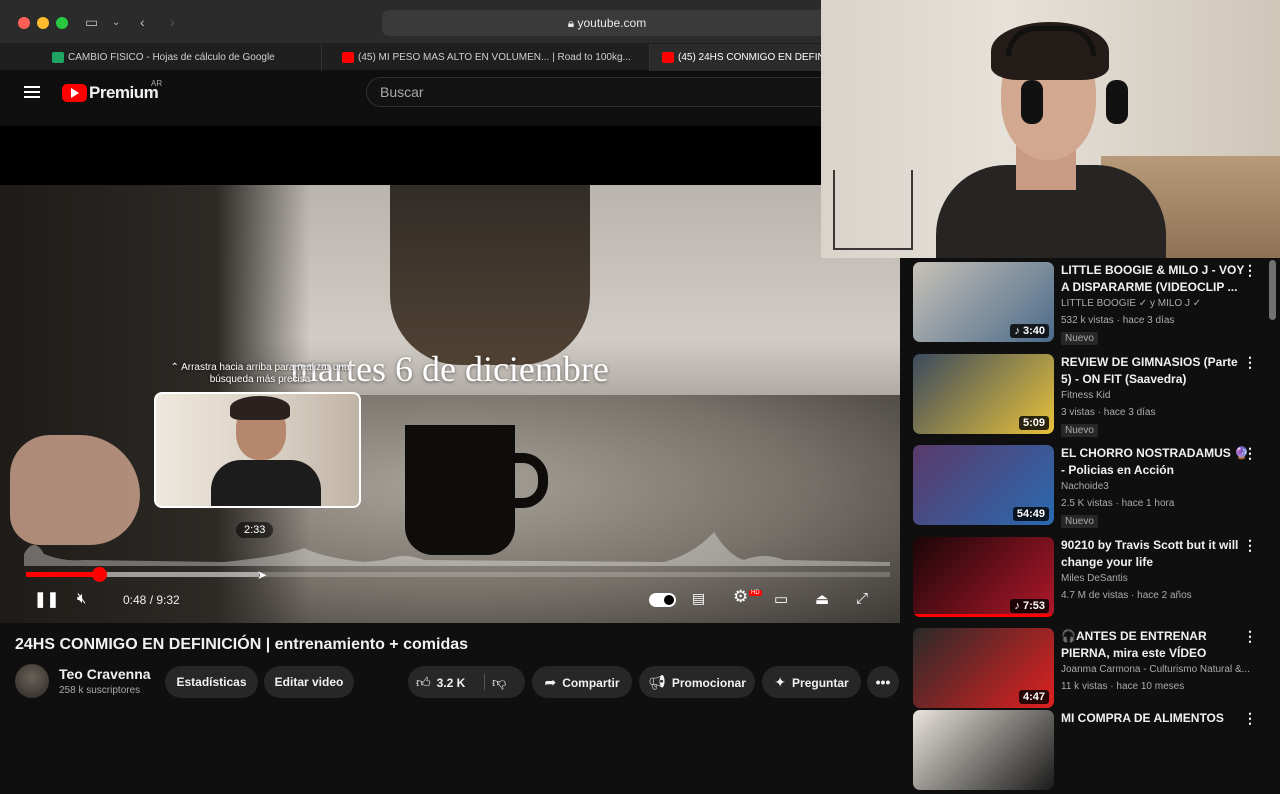 This screenshot has height=794, width=1280. Describe the element at coordinates (157, 83) in the screenshot. I see `region-code: AR` at that location.